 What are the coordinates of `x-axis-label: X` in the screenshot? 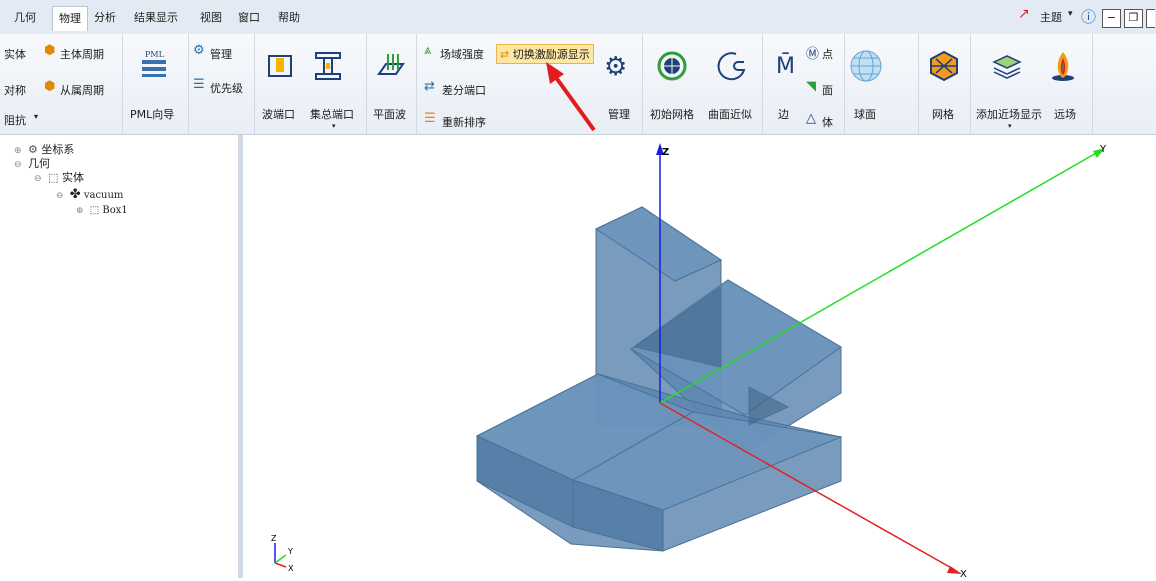 It's located at (963, 573).